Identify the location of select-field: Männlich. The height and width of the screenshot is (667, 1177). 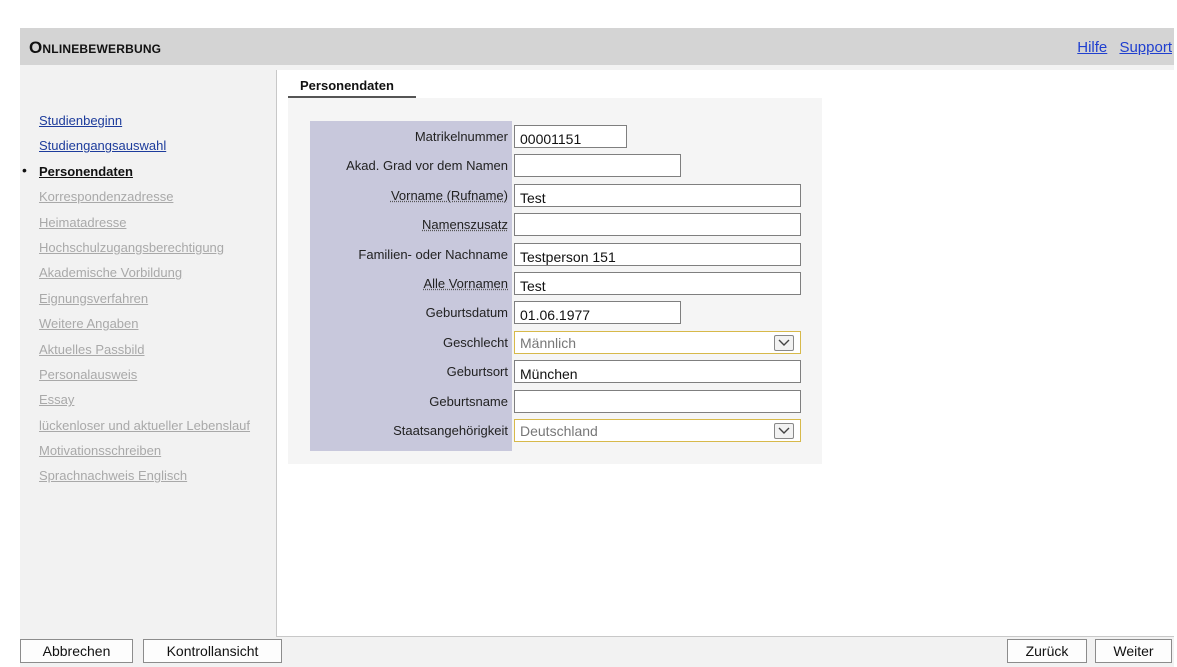
(657, 342).